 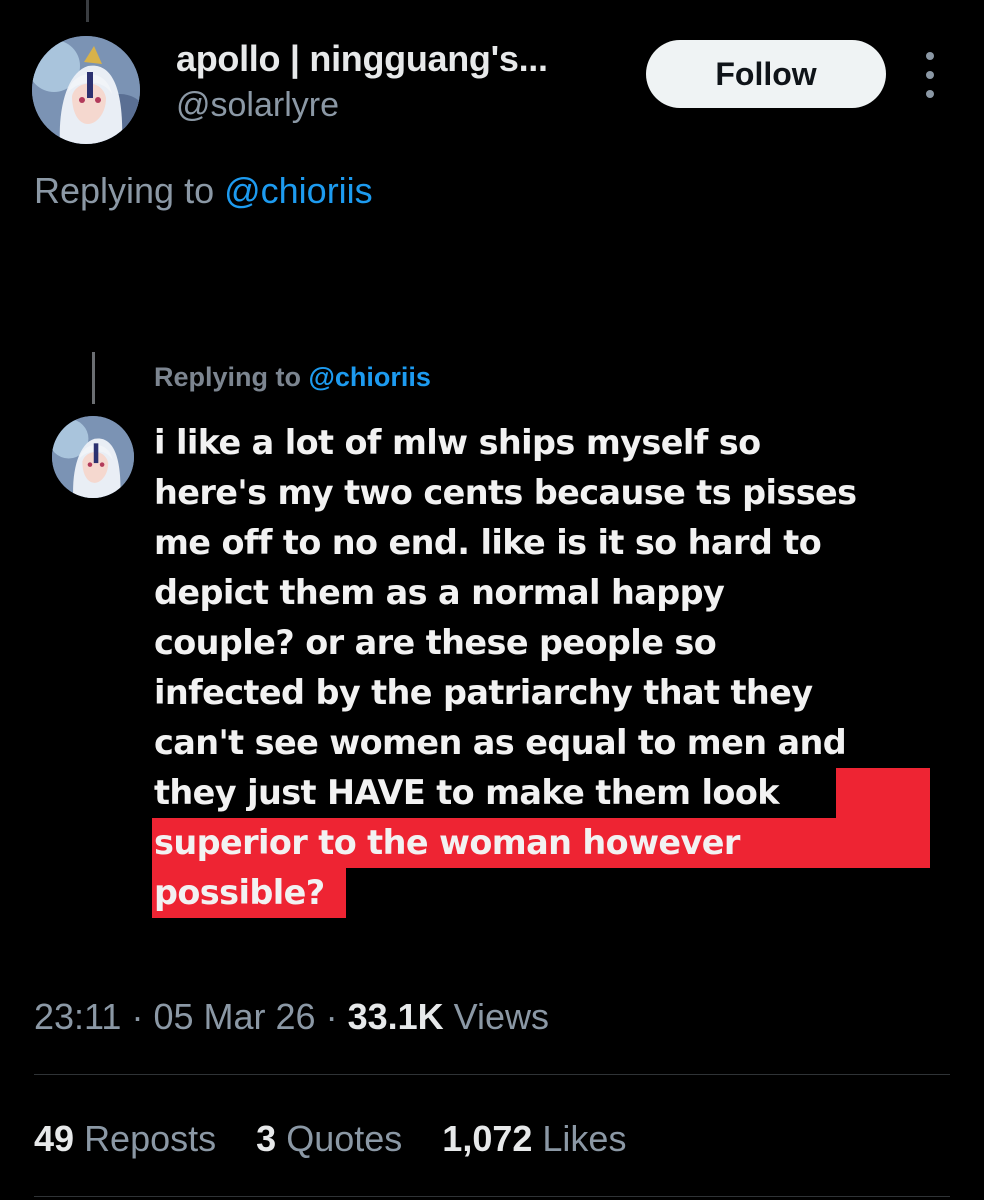 I want to click on follow-button: Follow, so click(x=766, y=74).